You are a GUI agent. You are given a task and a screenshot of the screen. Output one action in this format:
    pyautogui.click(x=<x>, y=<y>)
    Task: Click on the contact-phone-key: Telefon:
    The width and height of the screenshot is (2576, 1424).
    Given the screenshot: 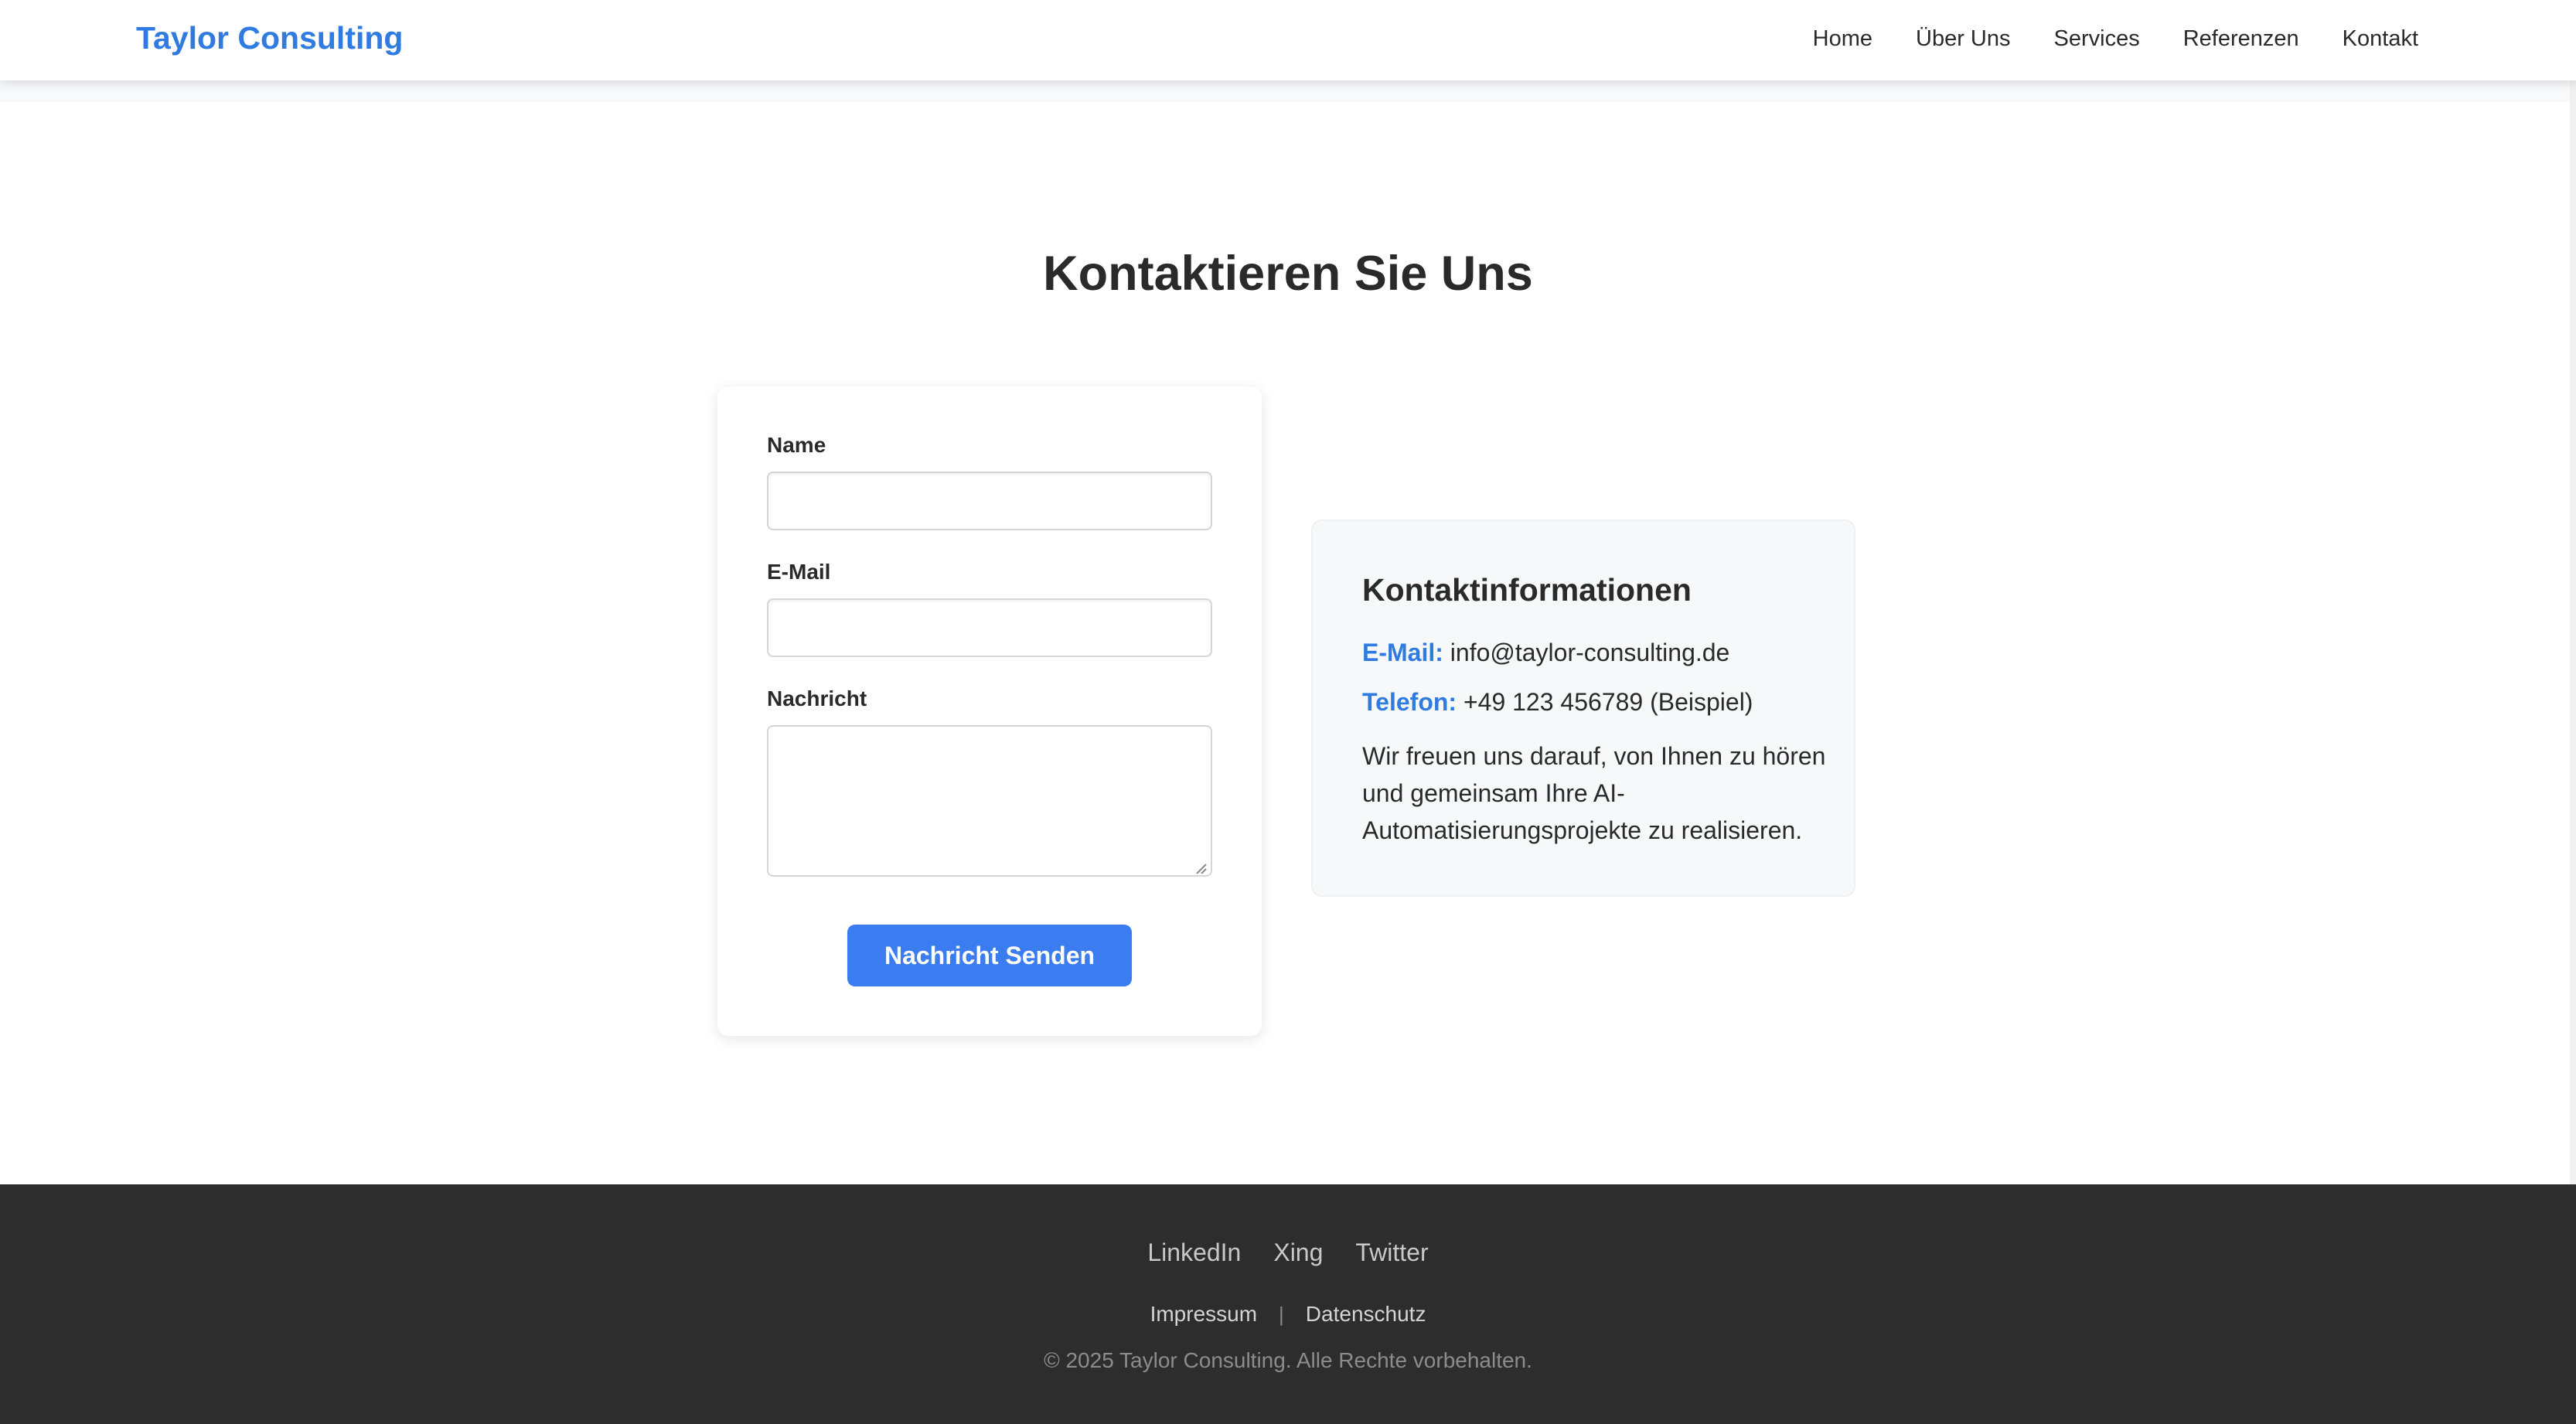 What is the action you would take?
    pyautogui.click(x=1409, y=702)
    